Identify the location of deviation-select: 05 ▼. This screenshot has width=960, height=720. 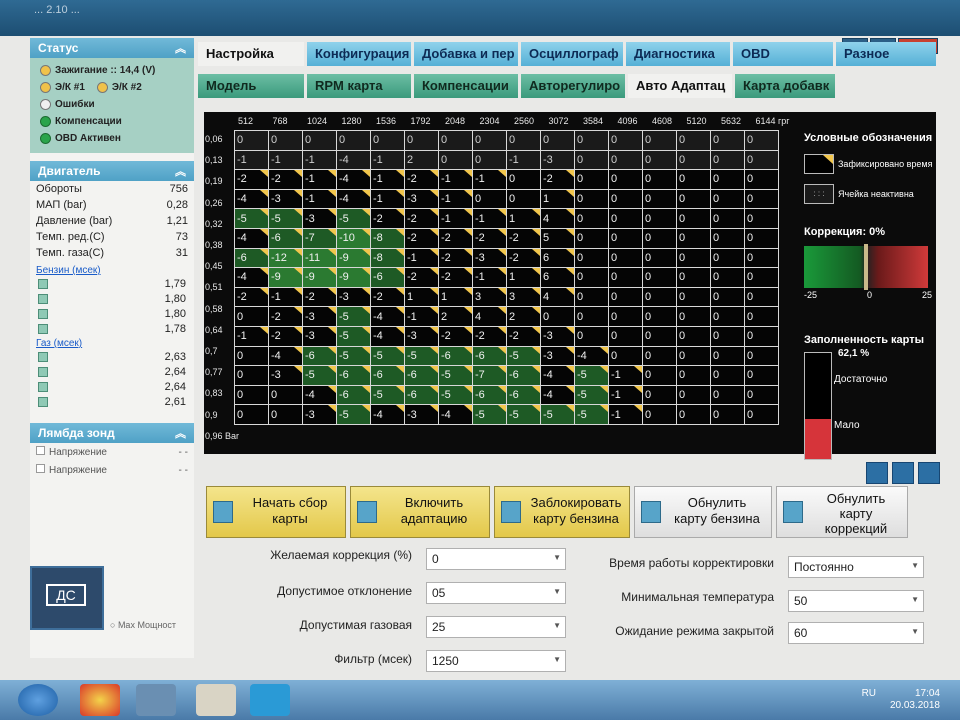
(496, 593).